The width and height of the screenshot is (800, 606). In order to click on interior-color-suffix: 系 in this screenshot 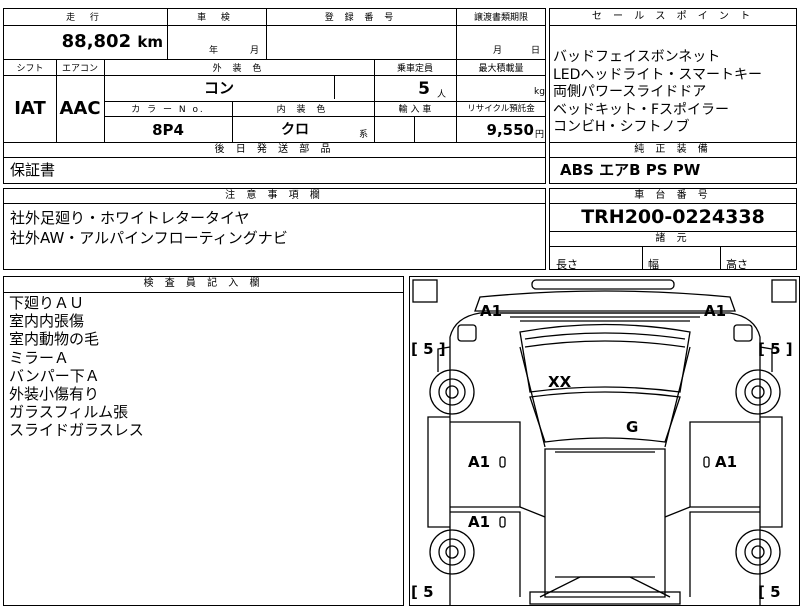, I will do `click(364, 135)`.